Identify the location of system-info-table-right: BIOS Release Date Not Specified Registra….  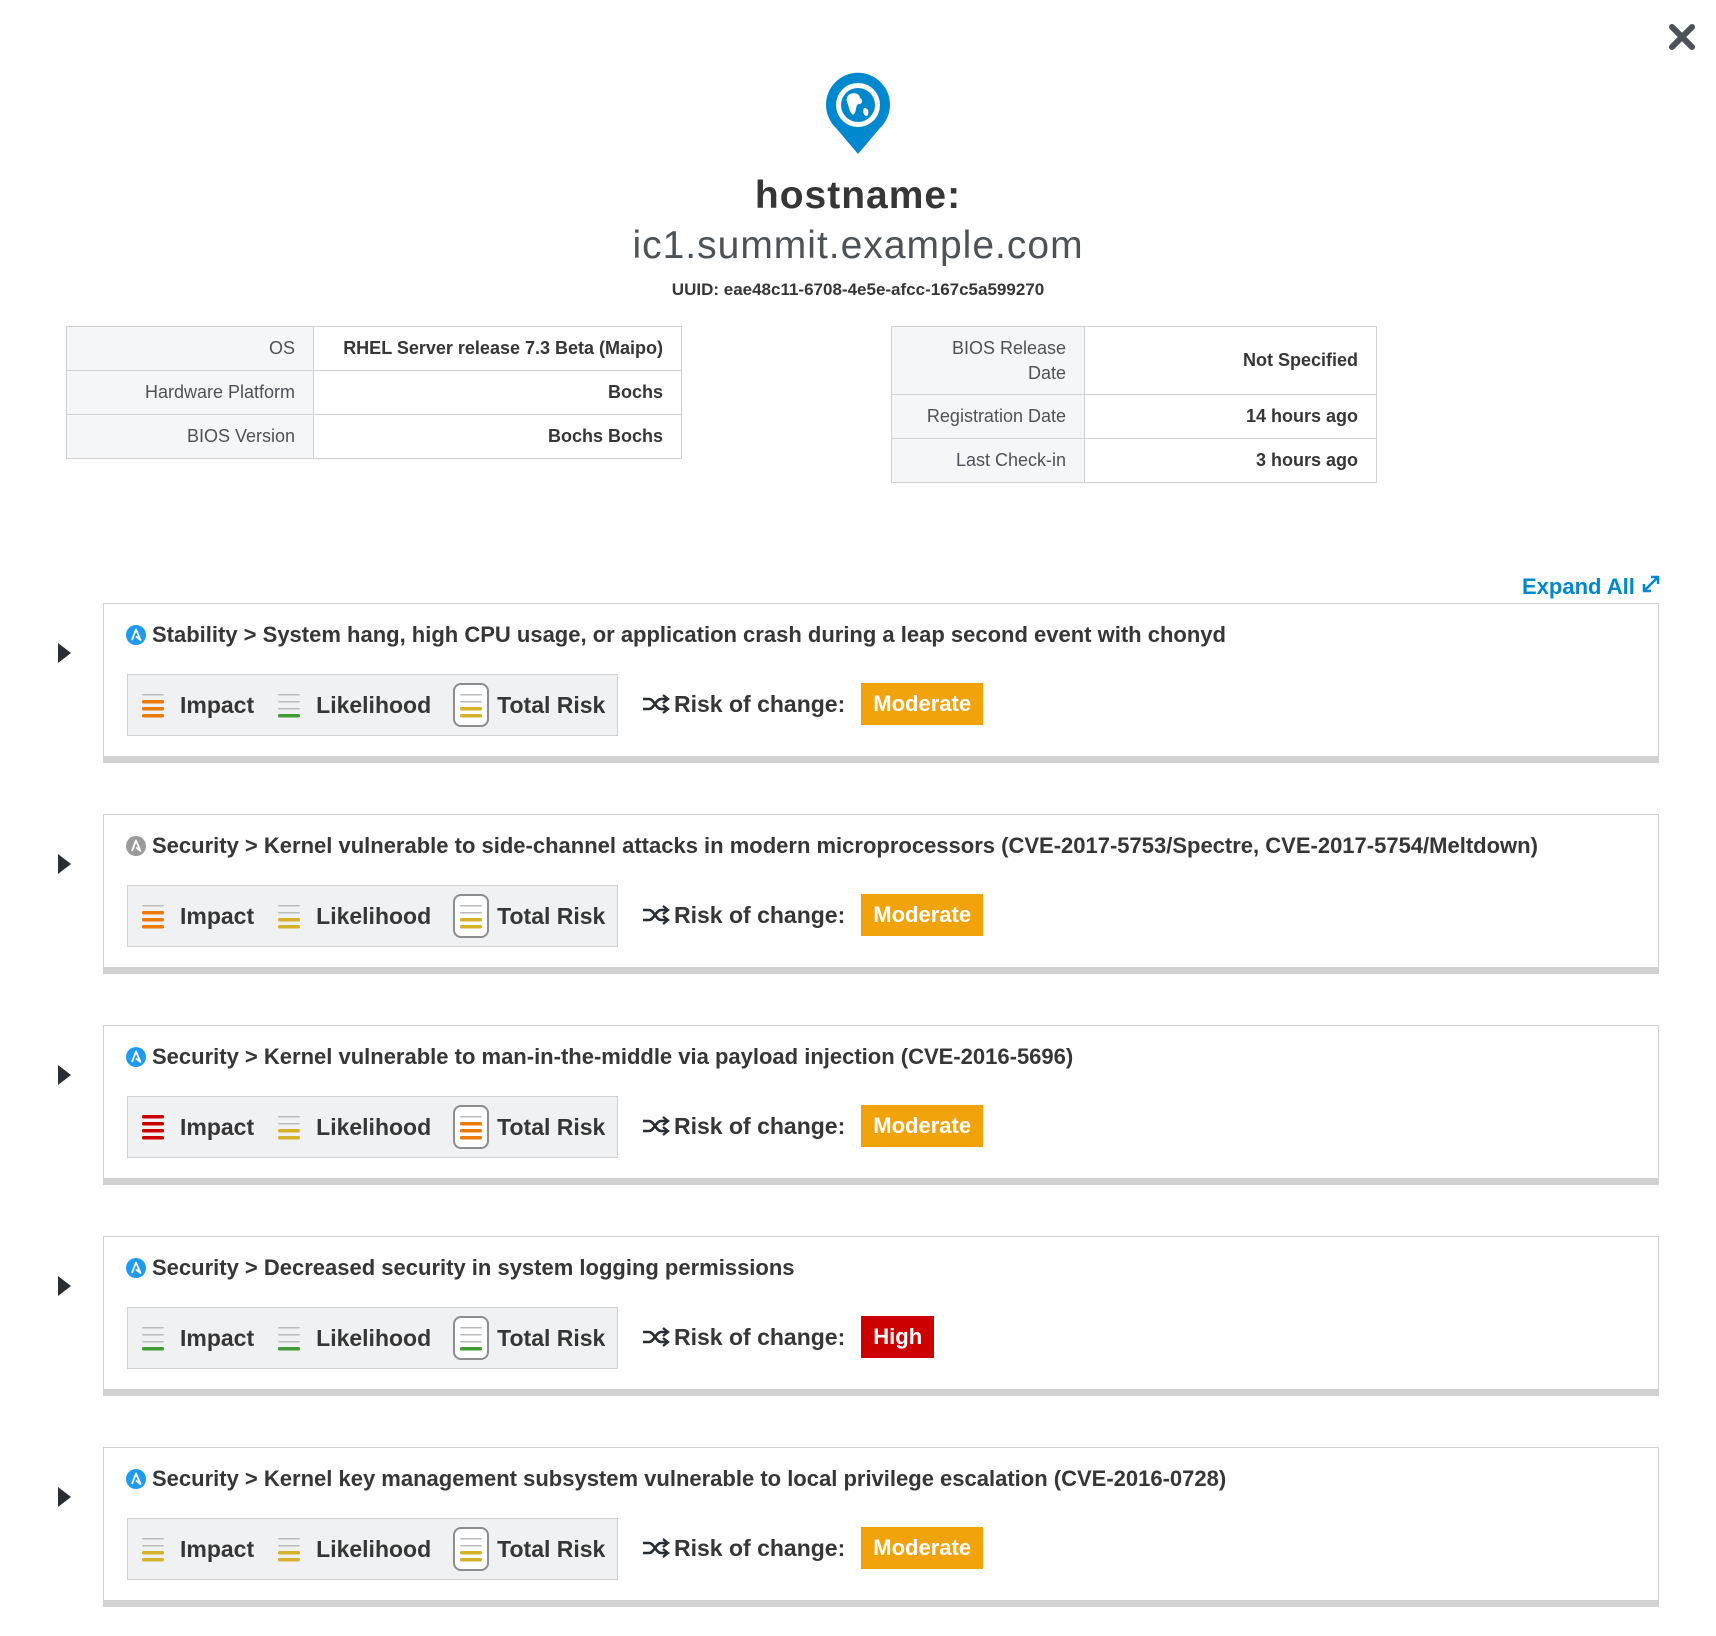
(1134, 404).